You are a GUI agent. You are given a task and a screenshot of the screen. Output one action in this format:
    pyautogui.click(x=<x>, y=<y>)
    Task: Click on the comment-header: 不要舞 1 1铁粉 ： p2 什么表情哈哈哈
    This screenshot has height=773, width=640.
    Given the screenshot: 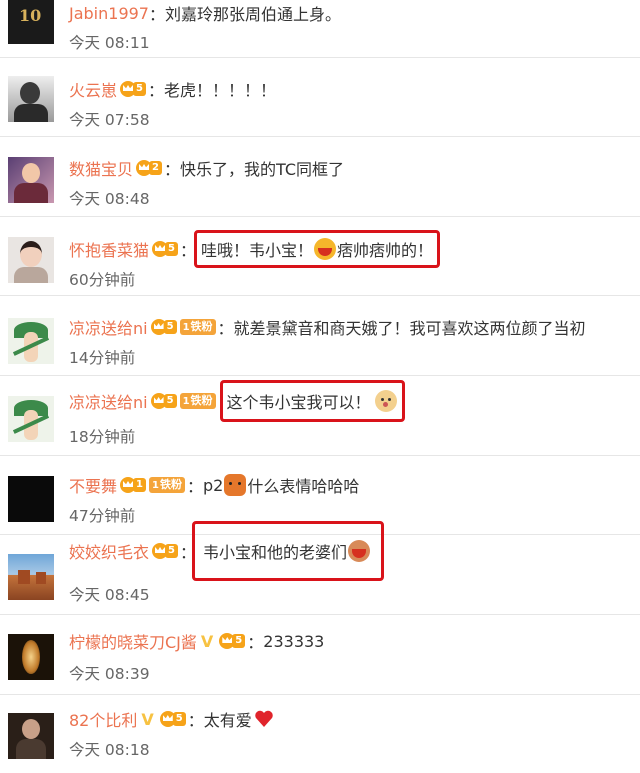 What is the action you would take?
    pyautogui.click(x=214, y=485)
    